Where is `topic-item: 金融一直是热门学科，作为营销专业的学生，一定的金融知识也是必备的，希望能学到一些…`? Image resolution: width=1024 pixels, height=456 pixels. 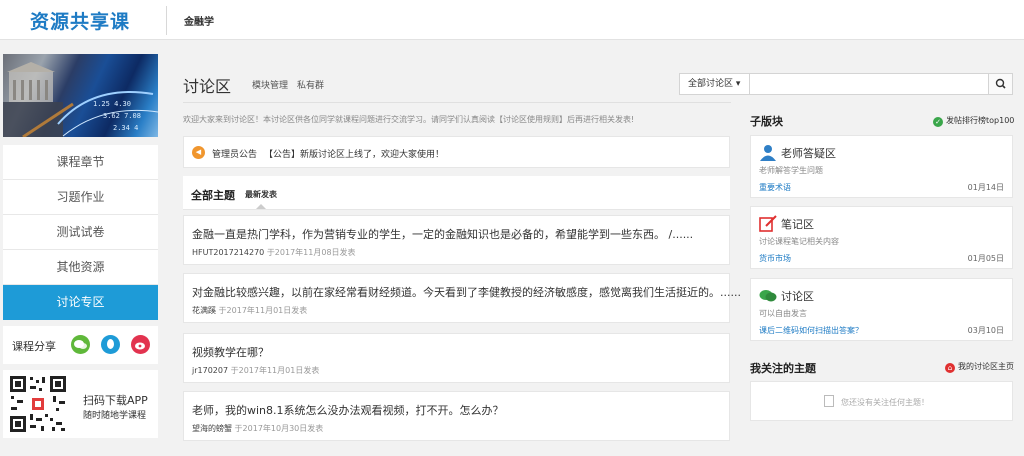 topic-item: 金融一直是热门学科，作为营销专业的学生，一定的金融知识也是必备的，希望能学到一些… is located at coordinates (456, 240).